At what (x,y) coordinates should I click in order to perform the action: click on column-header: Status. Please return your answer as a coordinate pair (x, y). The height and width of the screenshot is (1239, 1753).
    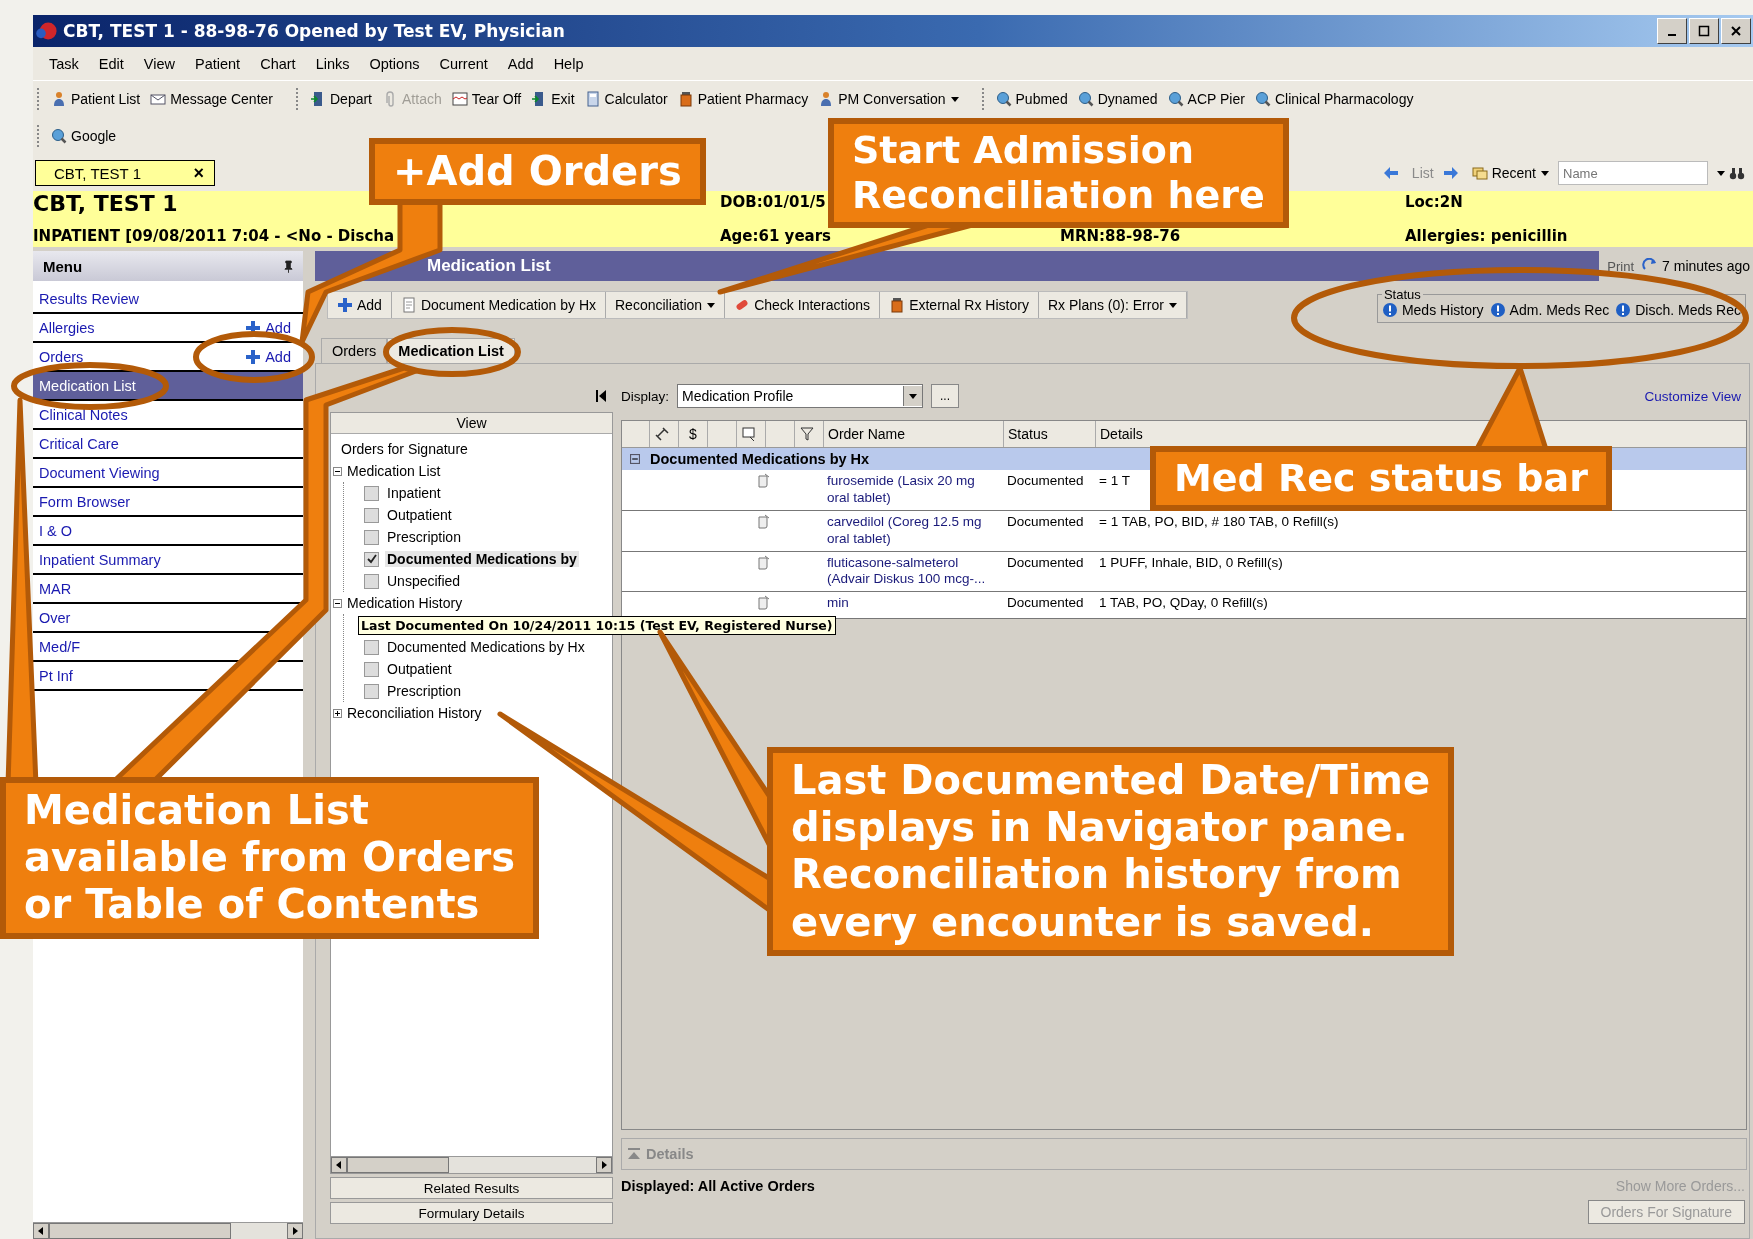
    Looking at the image, I should click on (1050, 434).